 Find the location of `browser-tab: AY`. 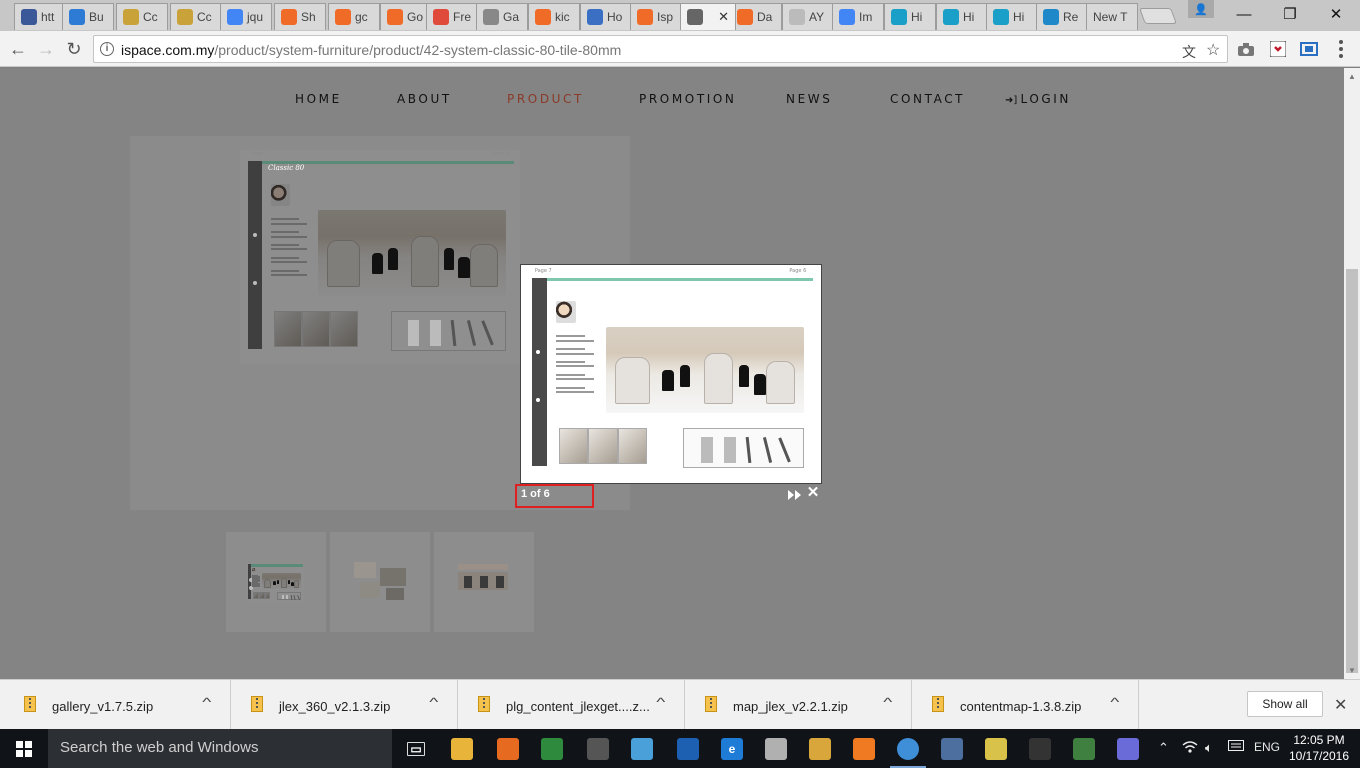

browser-tab: AY is located at coordinates (808, 16).